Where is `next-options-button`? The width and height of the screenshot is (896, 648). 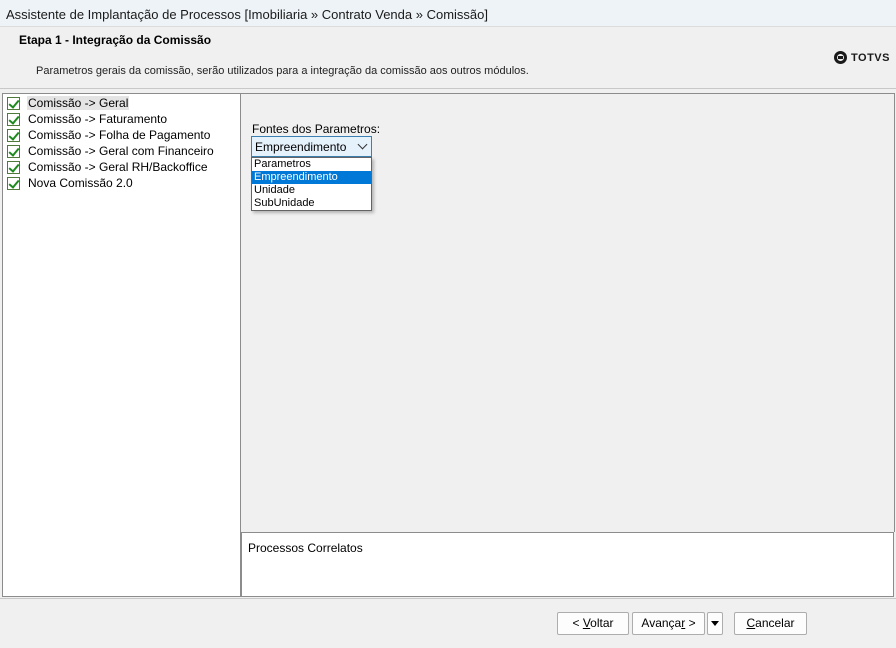 next-options-button is located at coordinates (715, 623).